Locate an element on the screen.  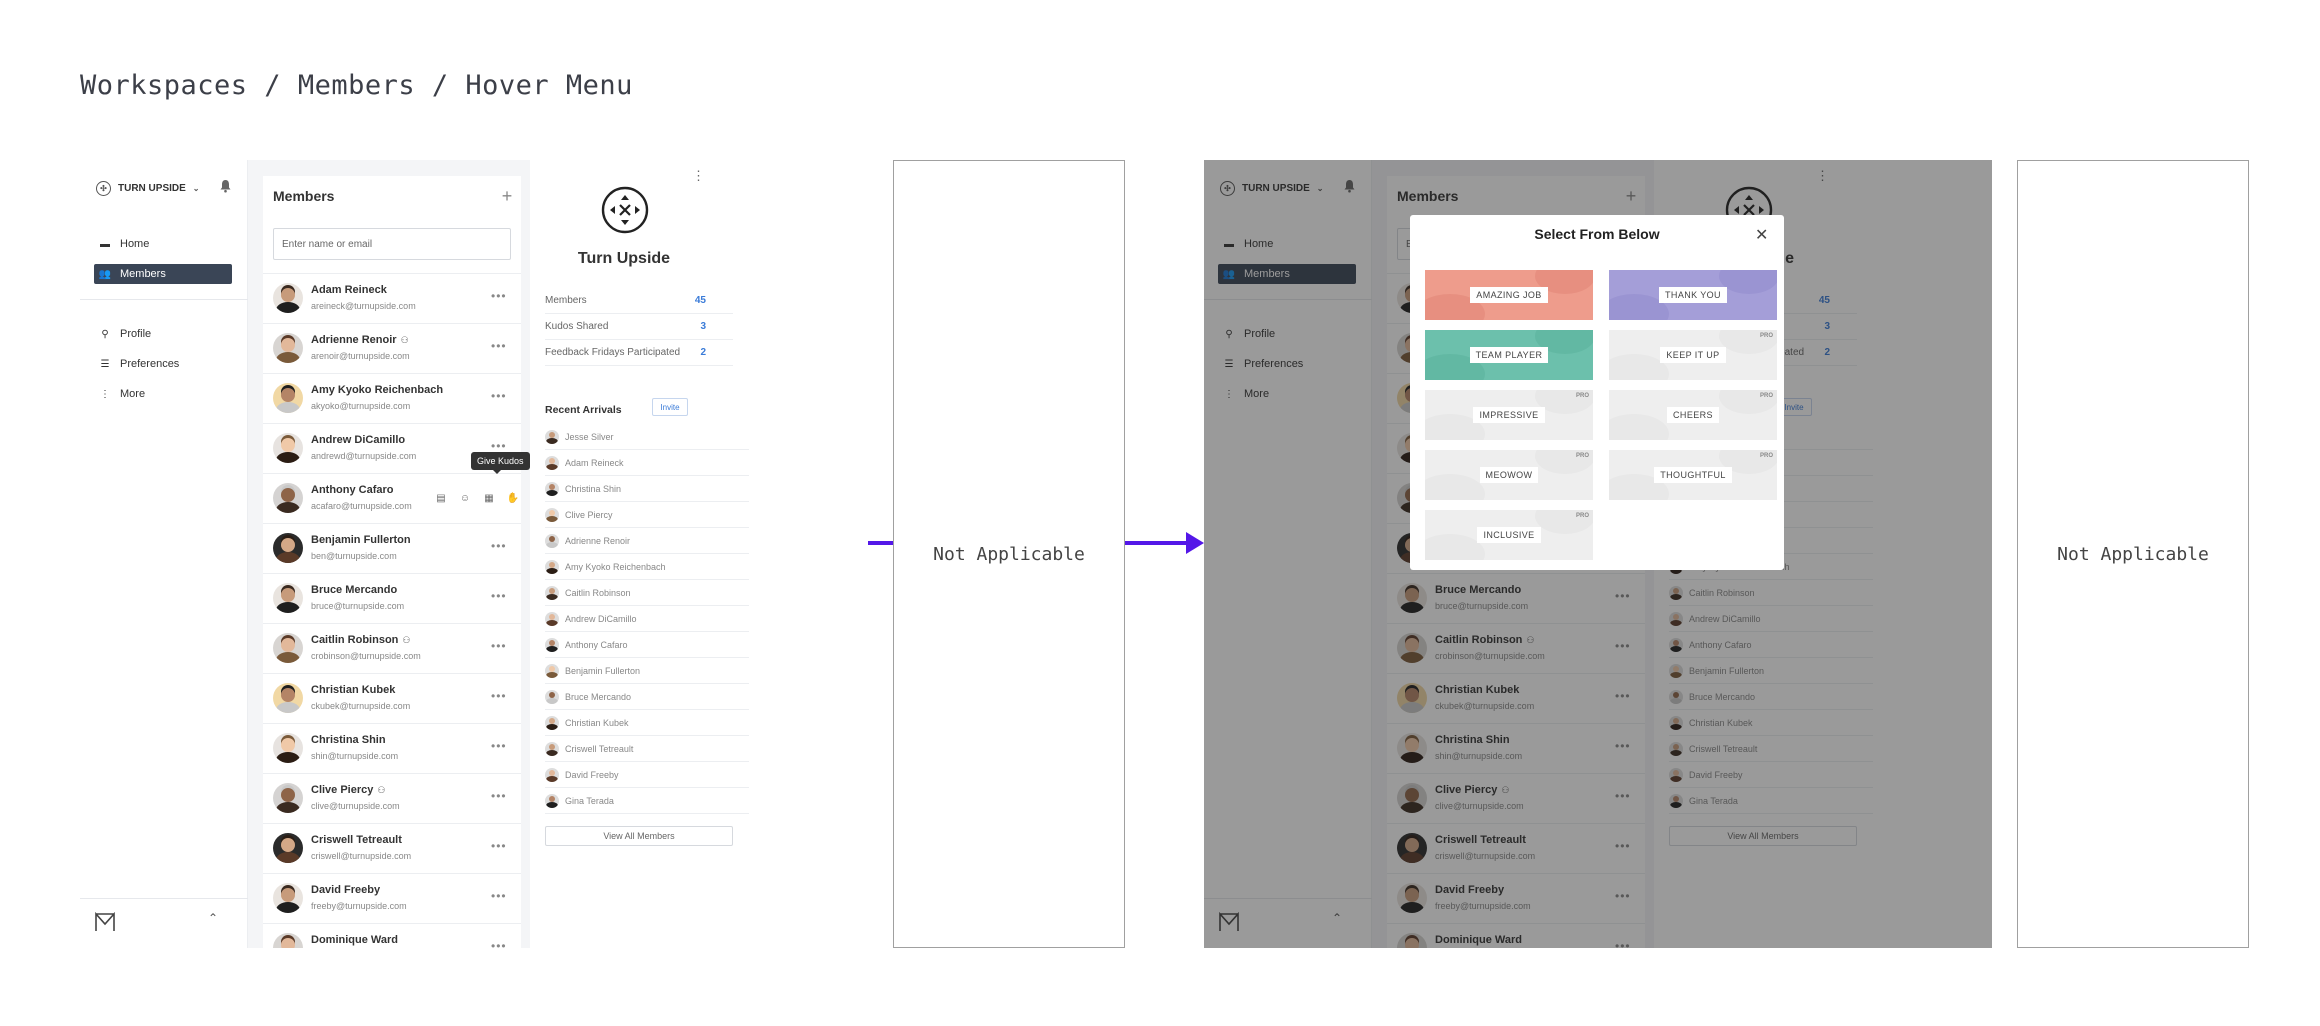
arrival-row: Bruce Mercando is located at coordinates (647, 697).